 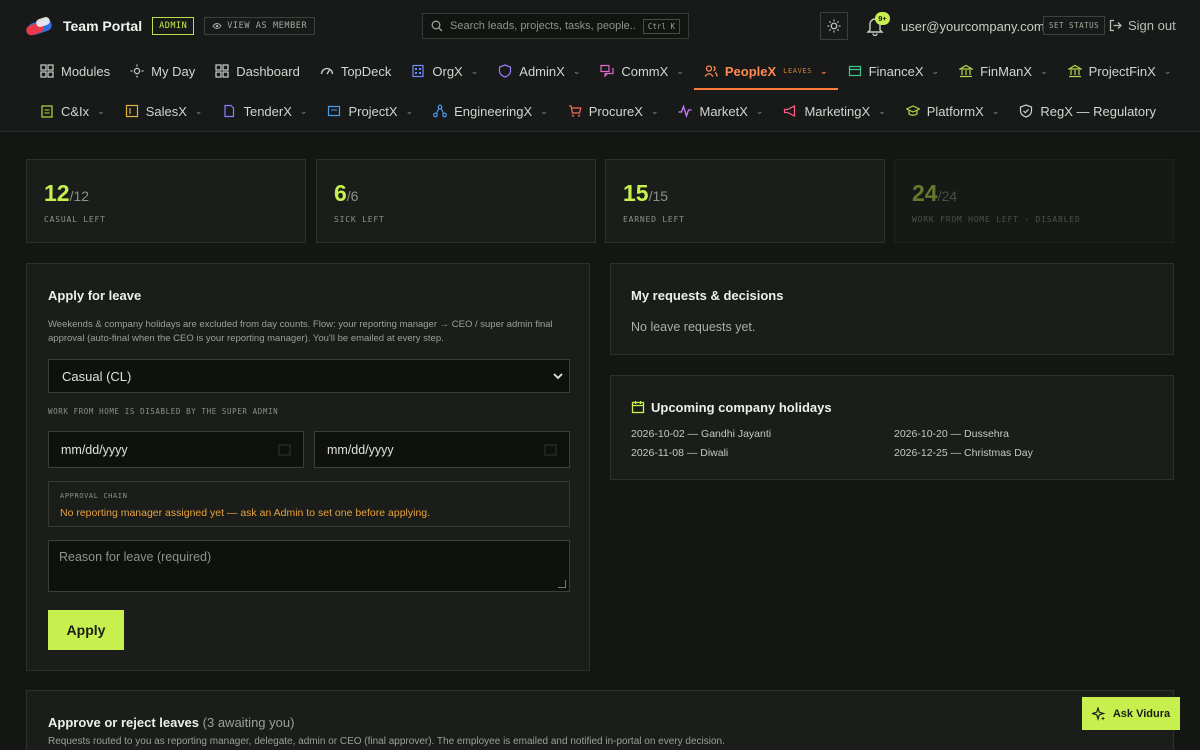 What do you see at coordinates (222, 71) in the screenshot?
I see `grid-icon` at bounding box center [222, 71].